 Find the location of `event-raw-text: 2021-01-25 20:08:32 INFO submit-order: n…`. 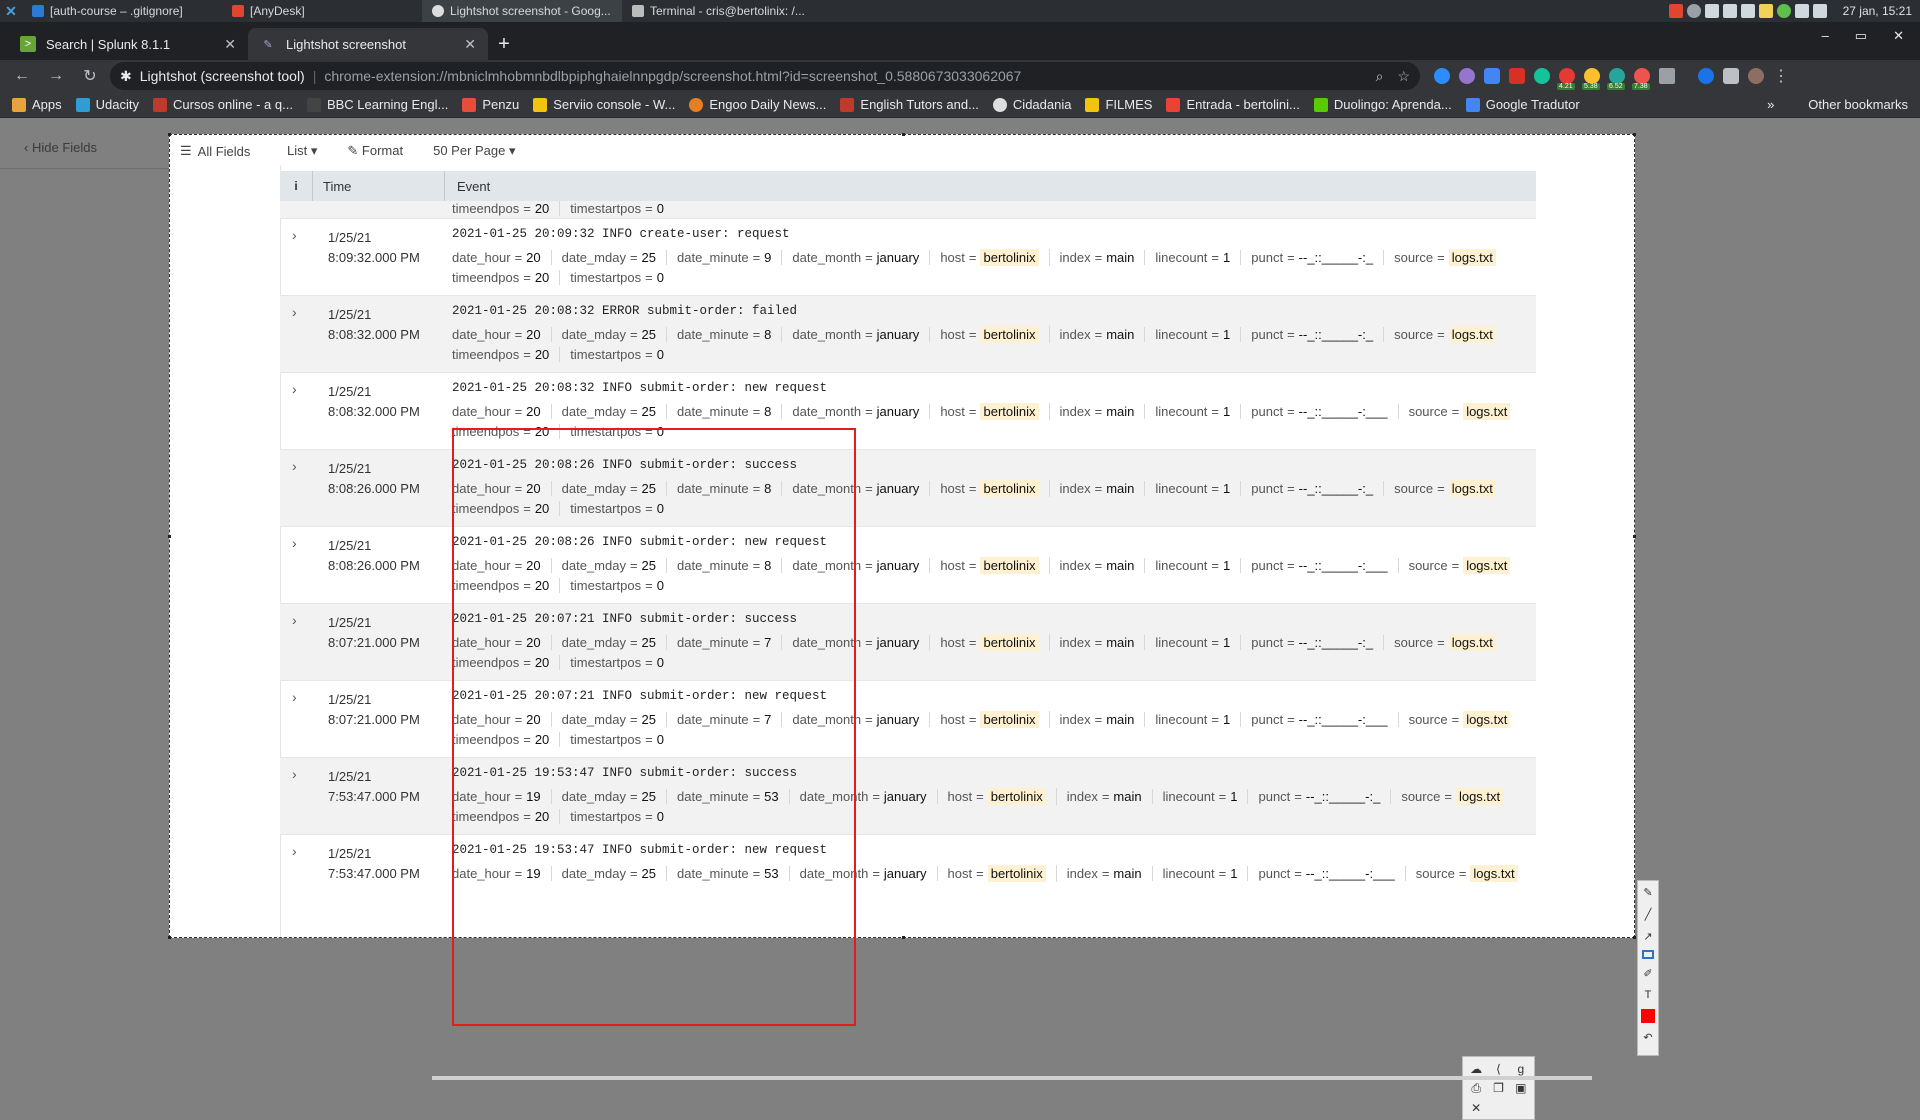

event-raw-text: 2021-01-25 20:08:32 INFO submit-order: n… is located at coordinates (992, 389).